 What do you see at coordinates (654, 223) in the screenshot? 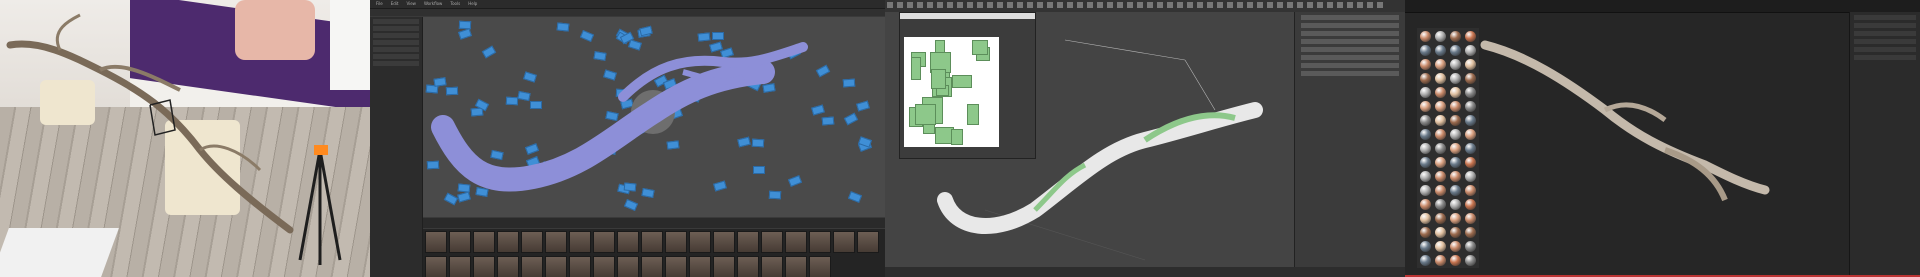
I see `timeline-bar` at bounding box center [654, 223].